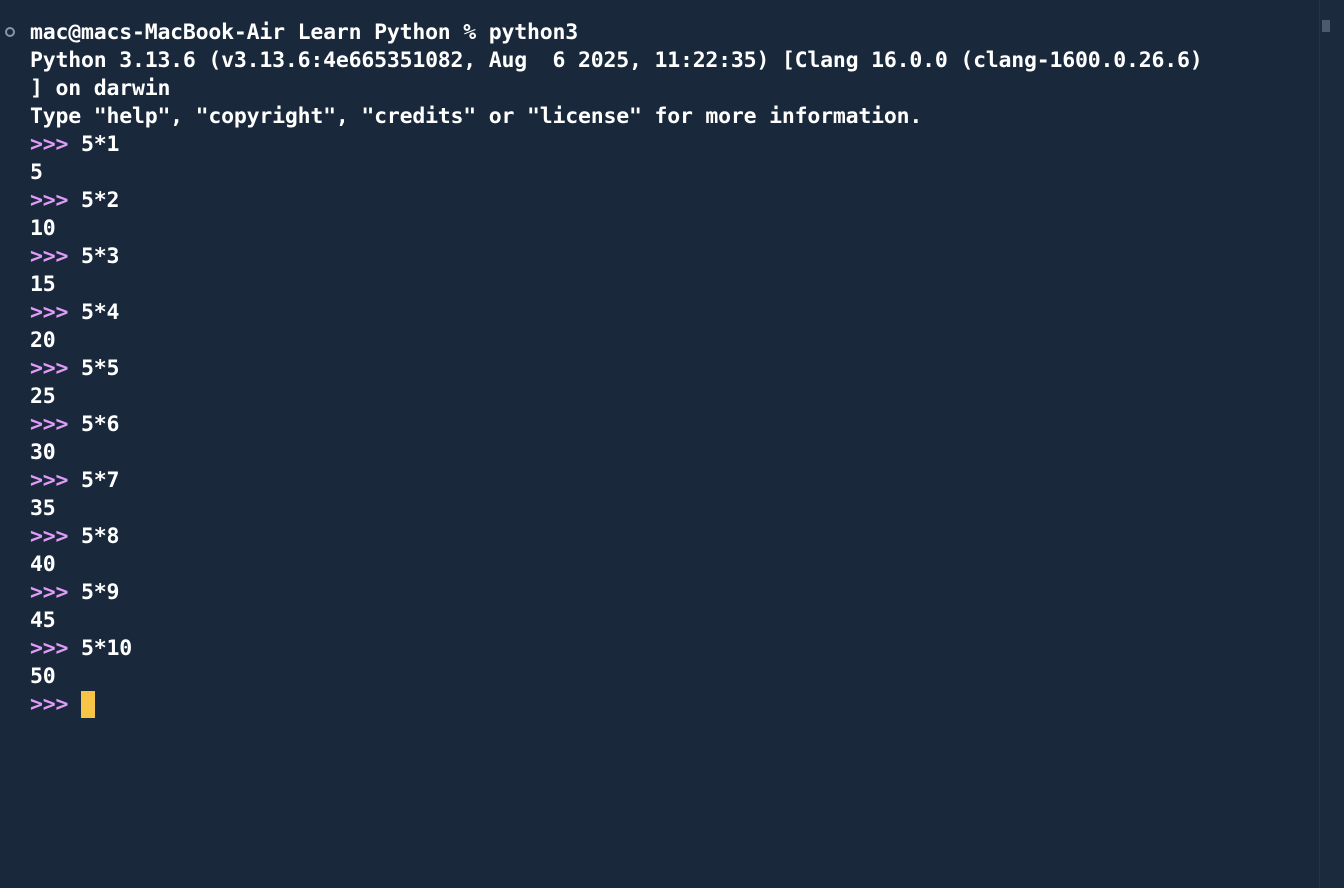 This screenshot has height=888, width=1344. Describe the element at coordinates (100, 480) in the screenshot. I see `repl-input: 5*7` at that location.